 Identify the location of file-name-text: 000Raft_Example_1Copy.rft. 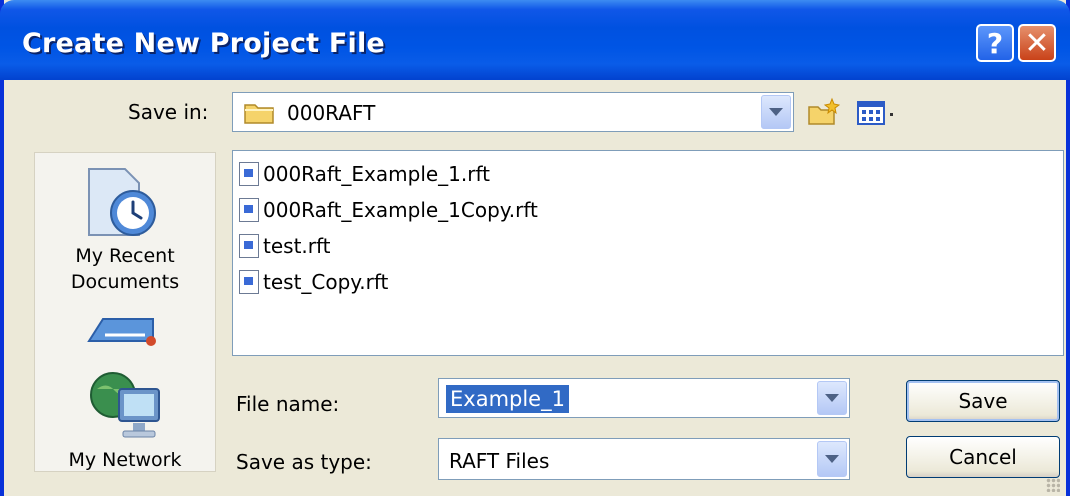
(400, 210).